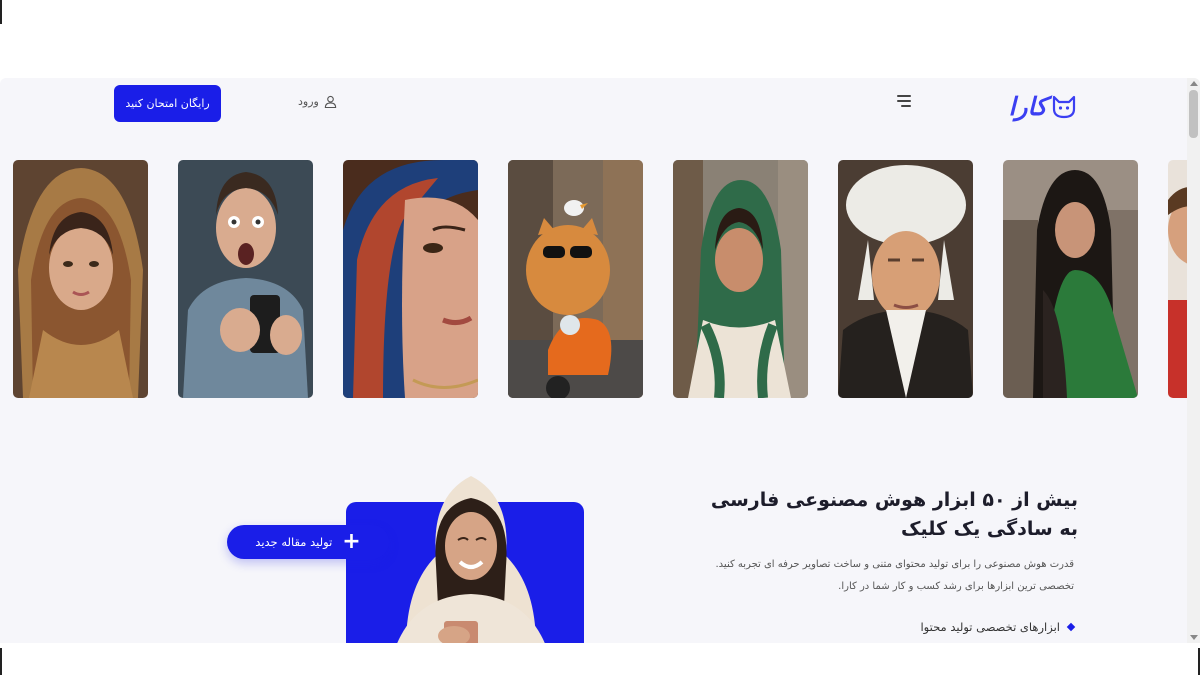 The height and width of the screenshot is (675, 1200). I want to click on hero-woman-with-phone-image, so click(471, 559).